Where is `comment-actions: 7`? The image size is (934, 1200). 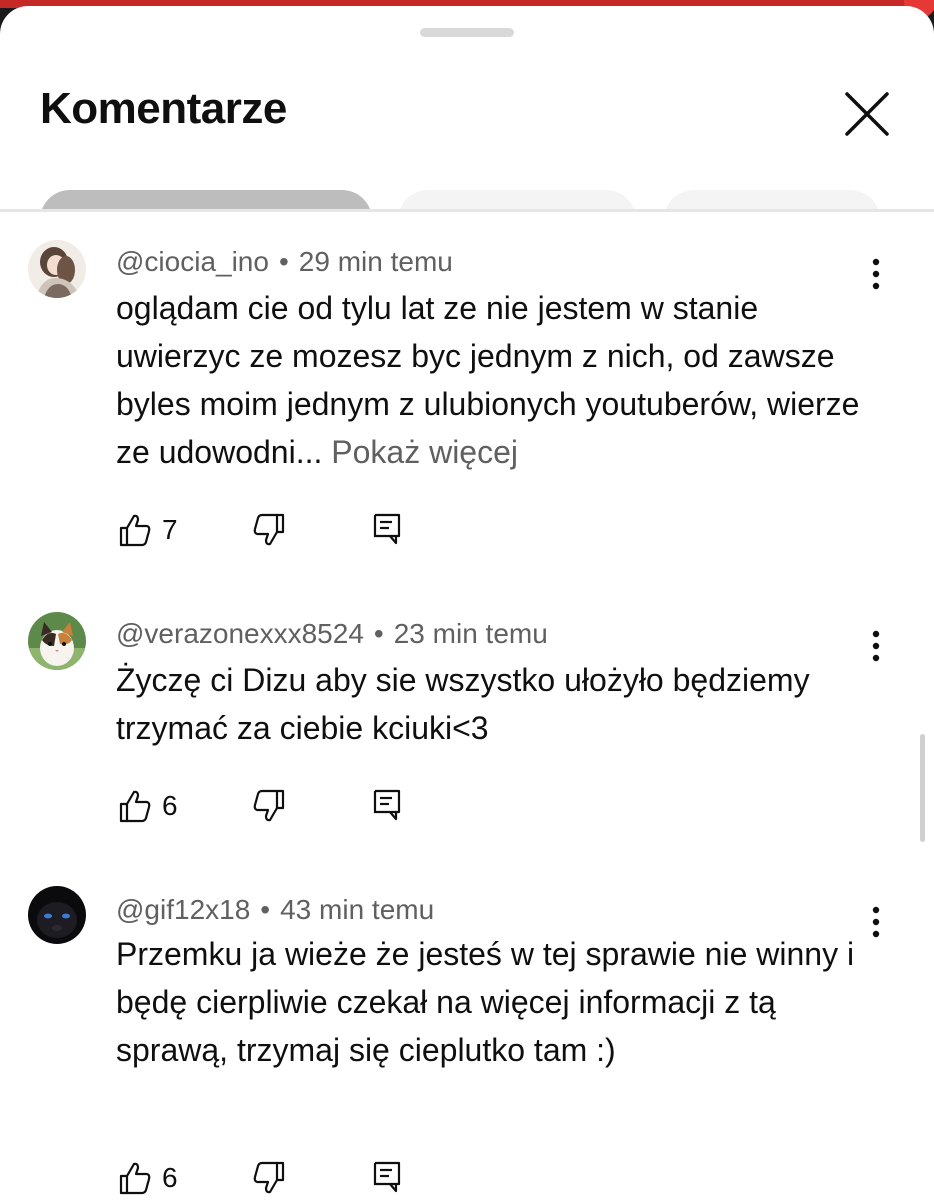 comment-actions: 7 is located at coordinates (276, 532).